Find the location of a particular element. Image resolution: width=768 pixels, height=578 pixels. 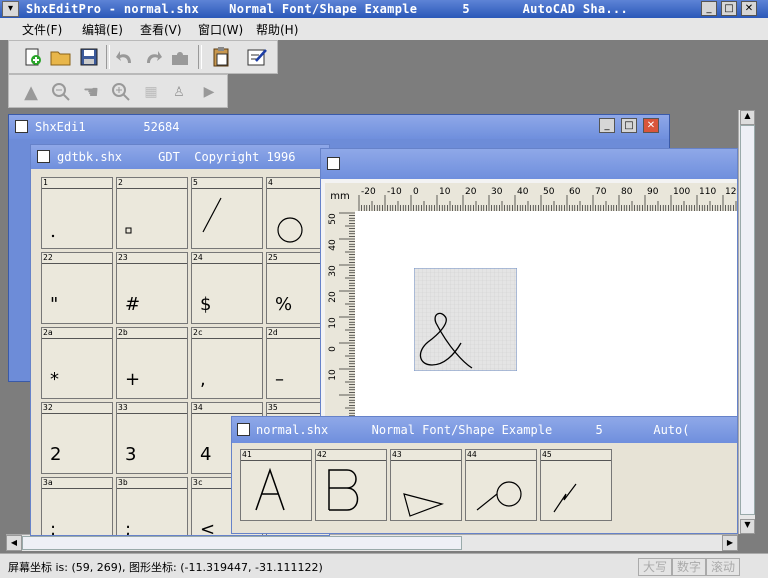

scroll-left-icon: ◀ is located at coordinates (14, 543).